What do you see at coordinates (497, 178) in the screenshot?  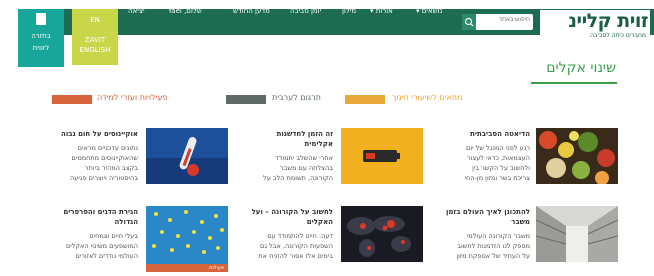 I see `card-text-line: צריכת בשר ומזון מן-החי` at bounding box center [497, 178].